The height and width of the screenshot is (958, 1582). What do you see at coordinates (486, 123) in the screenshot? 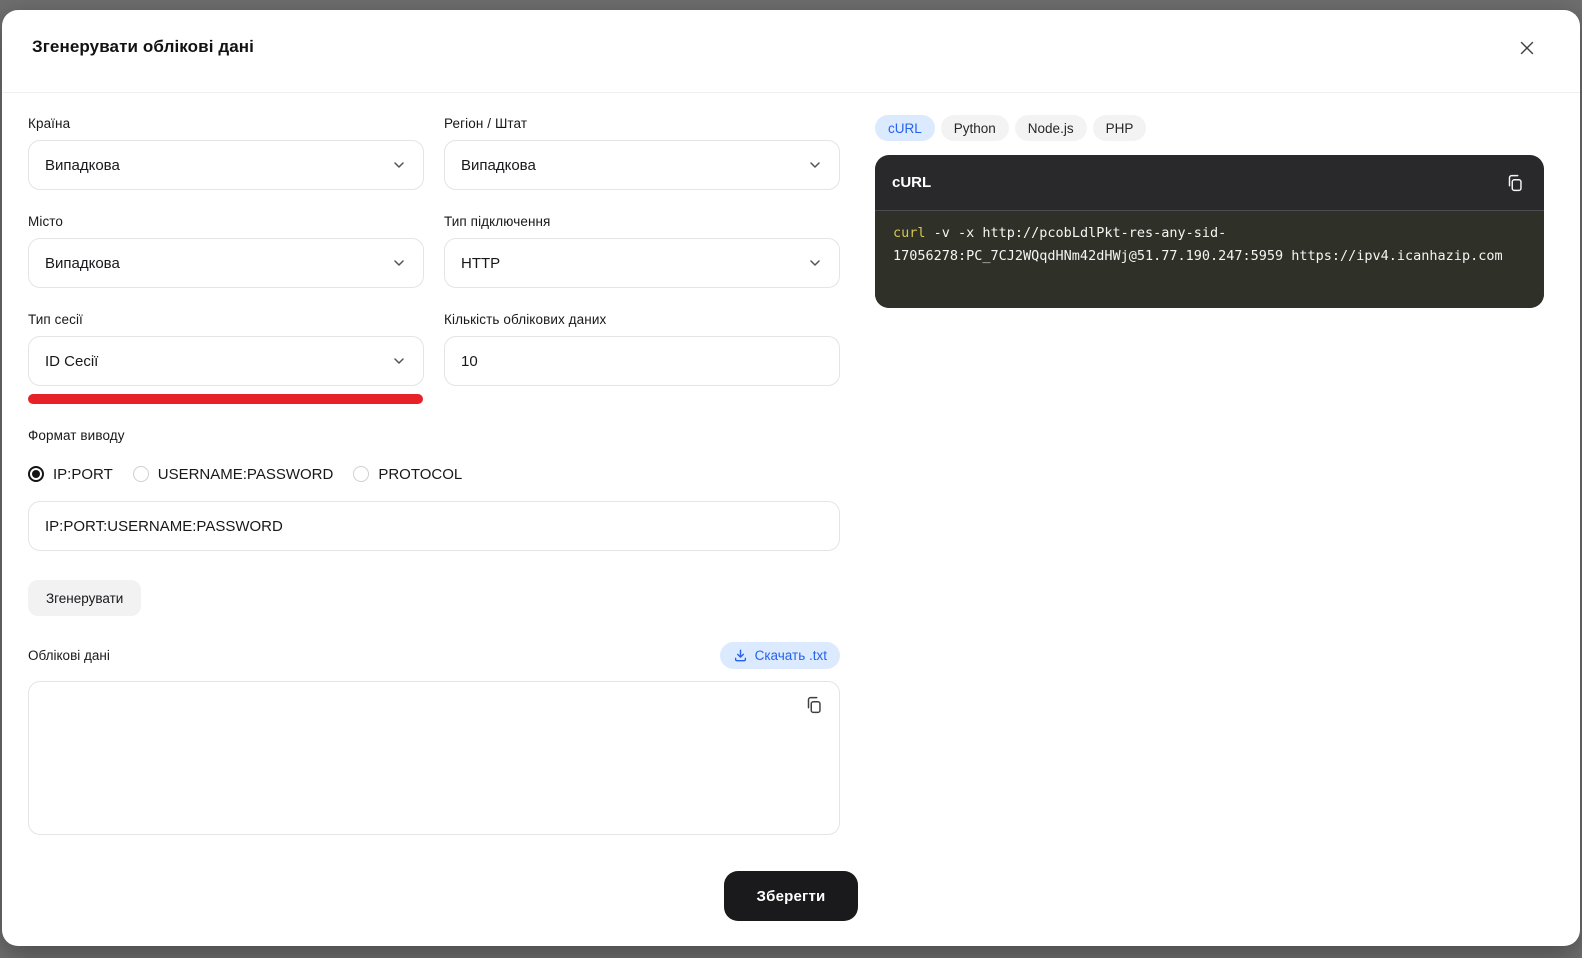
I see `region-label: Регіон / Штат` at bounding box center [486, 123].